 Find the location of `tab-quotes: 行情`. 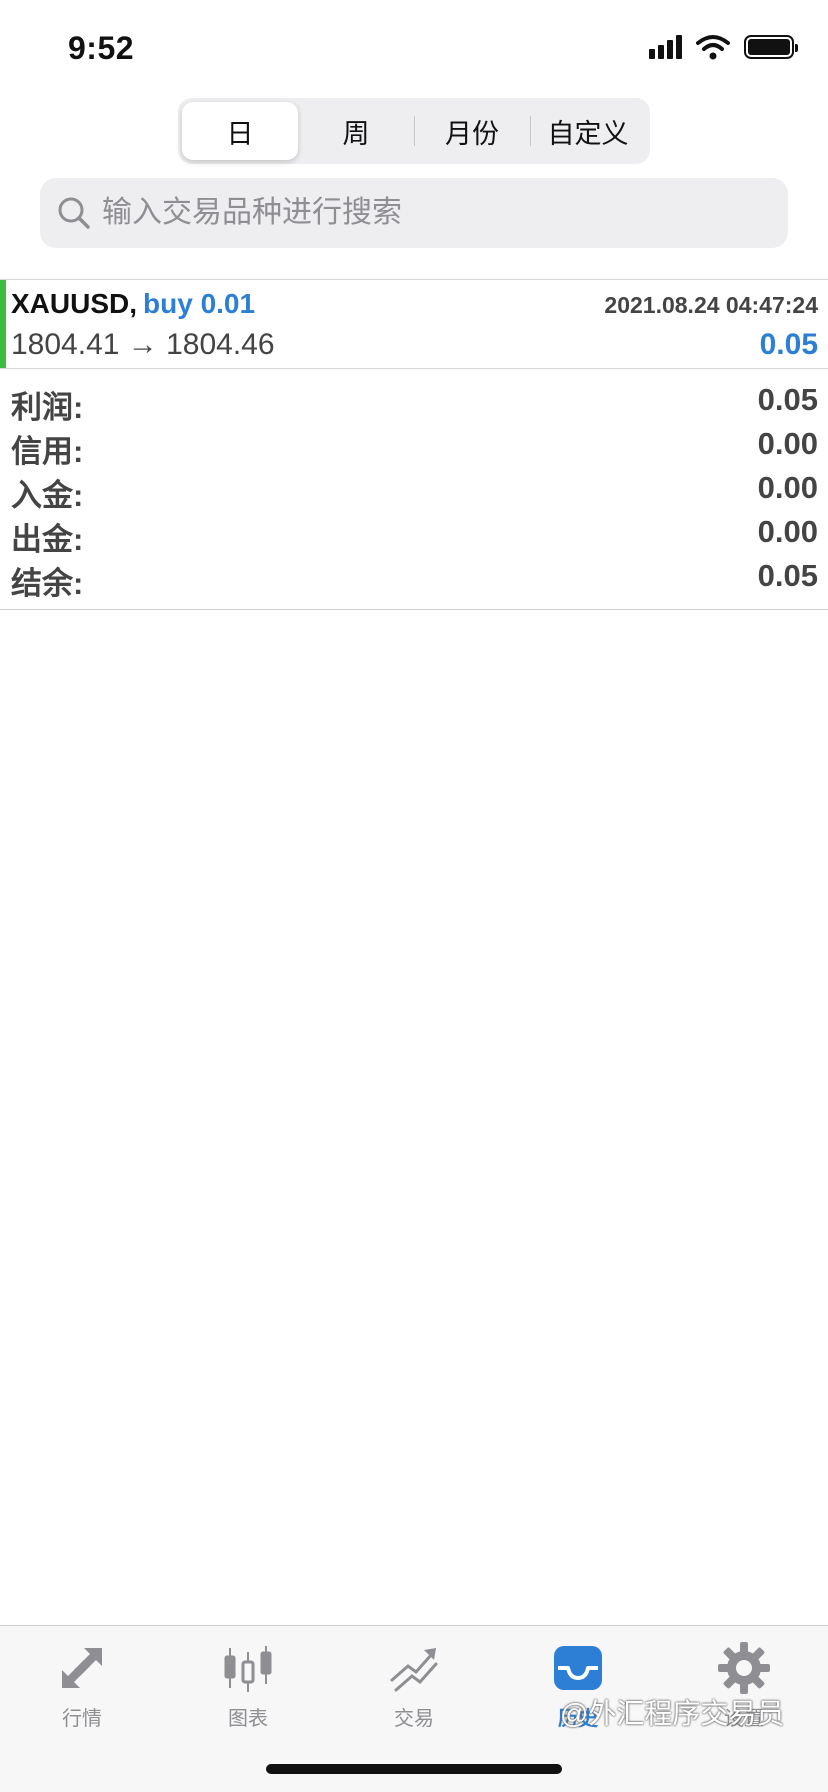

tab-quotes: 行情 is located at coordinates (82, 1685).